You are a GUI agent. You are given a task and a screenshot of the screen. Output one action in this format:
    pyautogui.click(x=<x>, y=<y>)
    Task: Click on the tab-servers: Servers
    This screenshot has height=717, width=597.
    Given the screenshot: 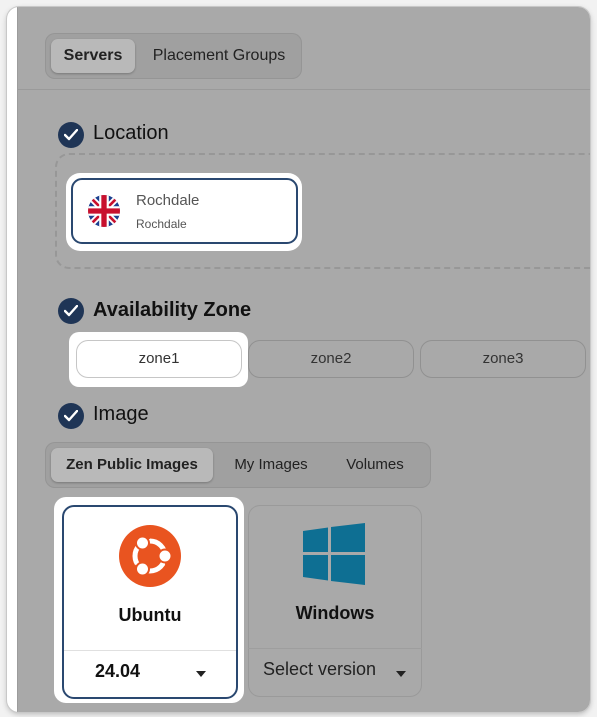 What is the action you would take?
    pyautogui.click(x=93, y=56)
    